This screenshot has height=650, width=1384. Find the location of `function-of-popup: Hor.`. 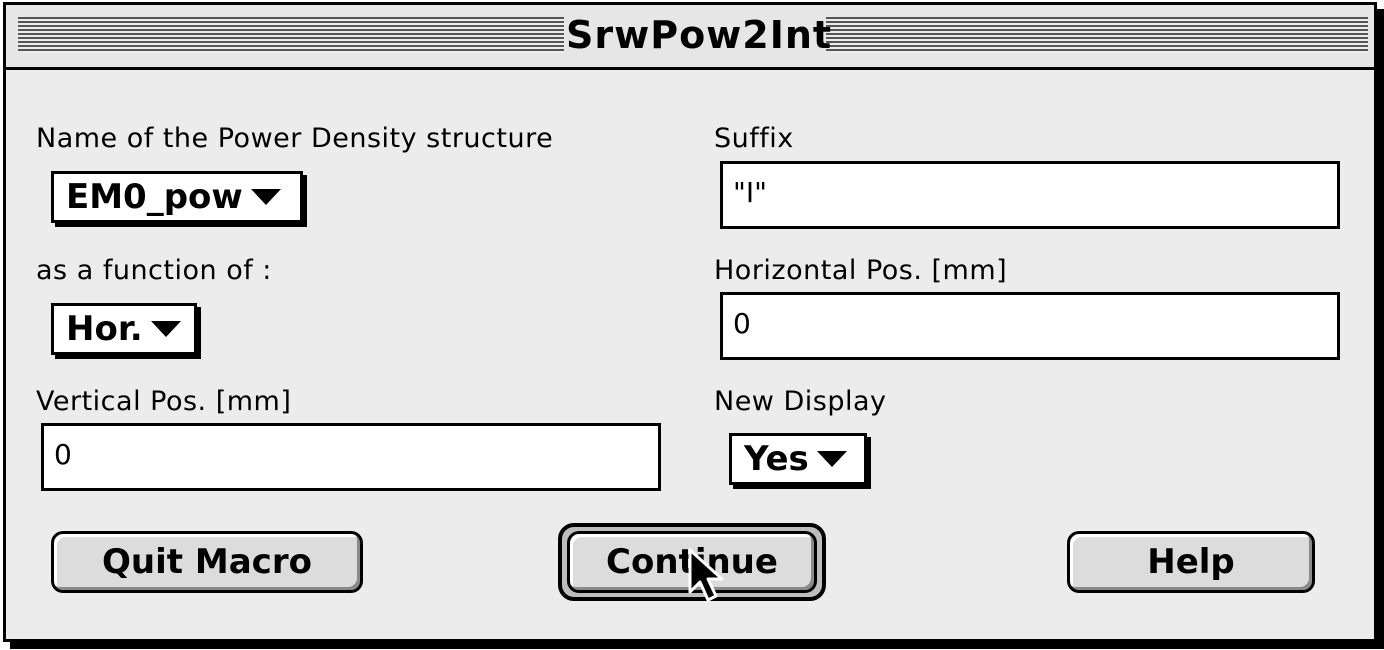

function-of-popup: Hor. is located at coordinates (124, 329).